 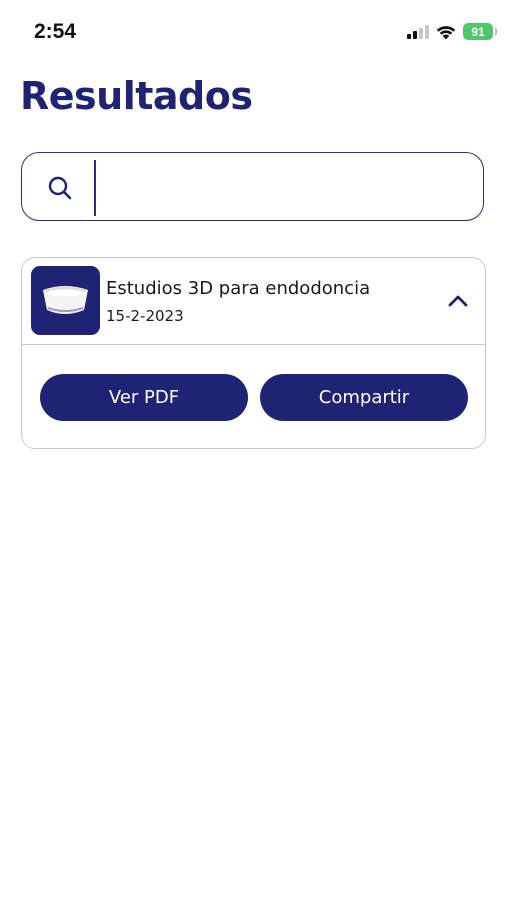 I want to click on battery-level: 91, so click(x=478, y=31).